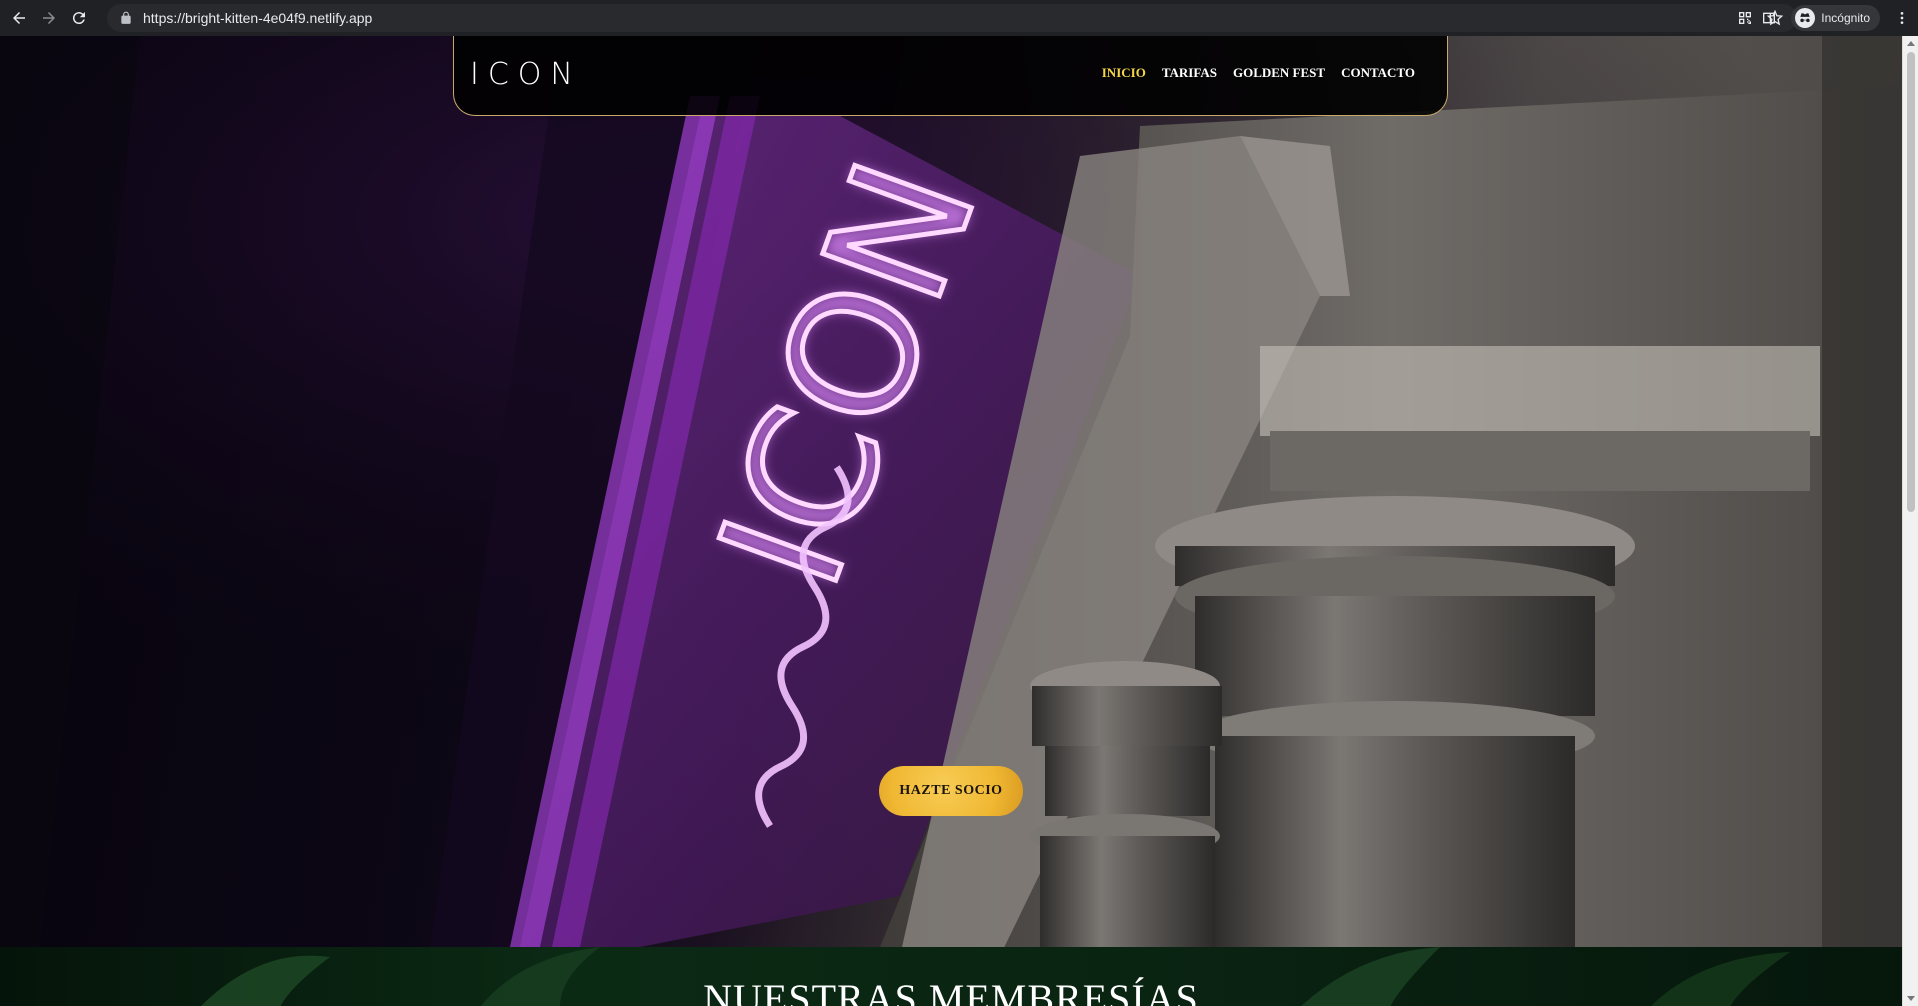 The image size is (1918, 1006). What do you see at coordinates (1745, 18) in the screenshot?
I see `qr-code-icon` at bounding box center [1745, 18].